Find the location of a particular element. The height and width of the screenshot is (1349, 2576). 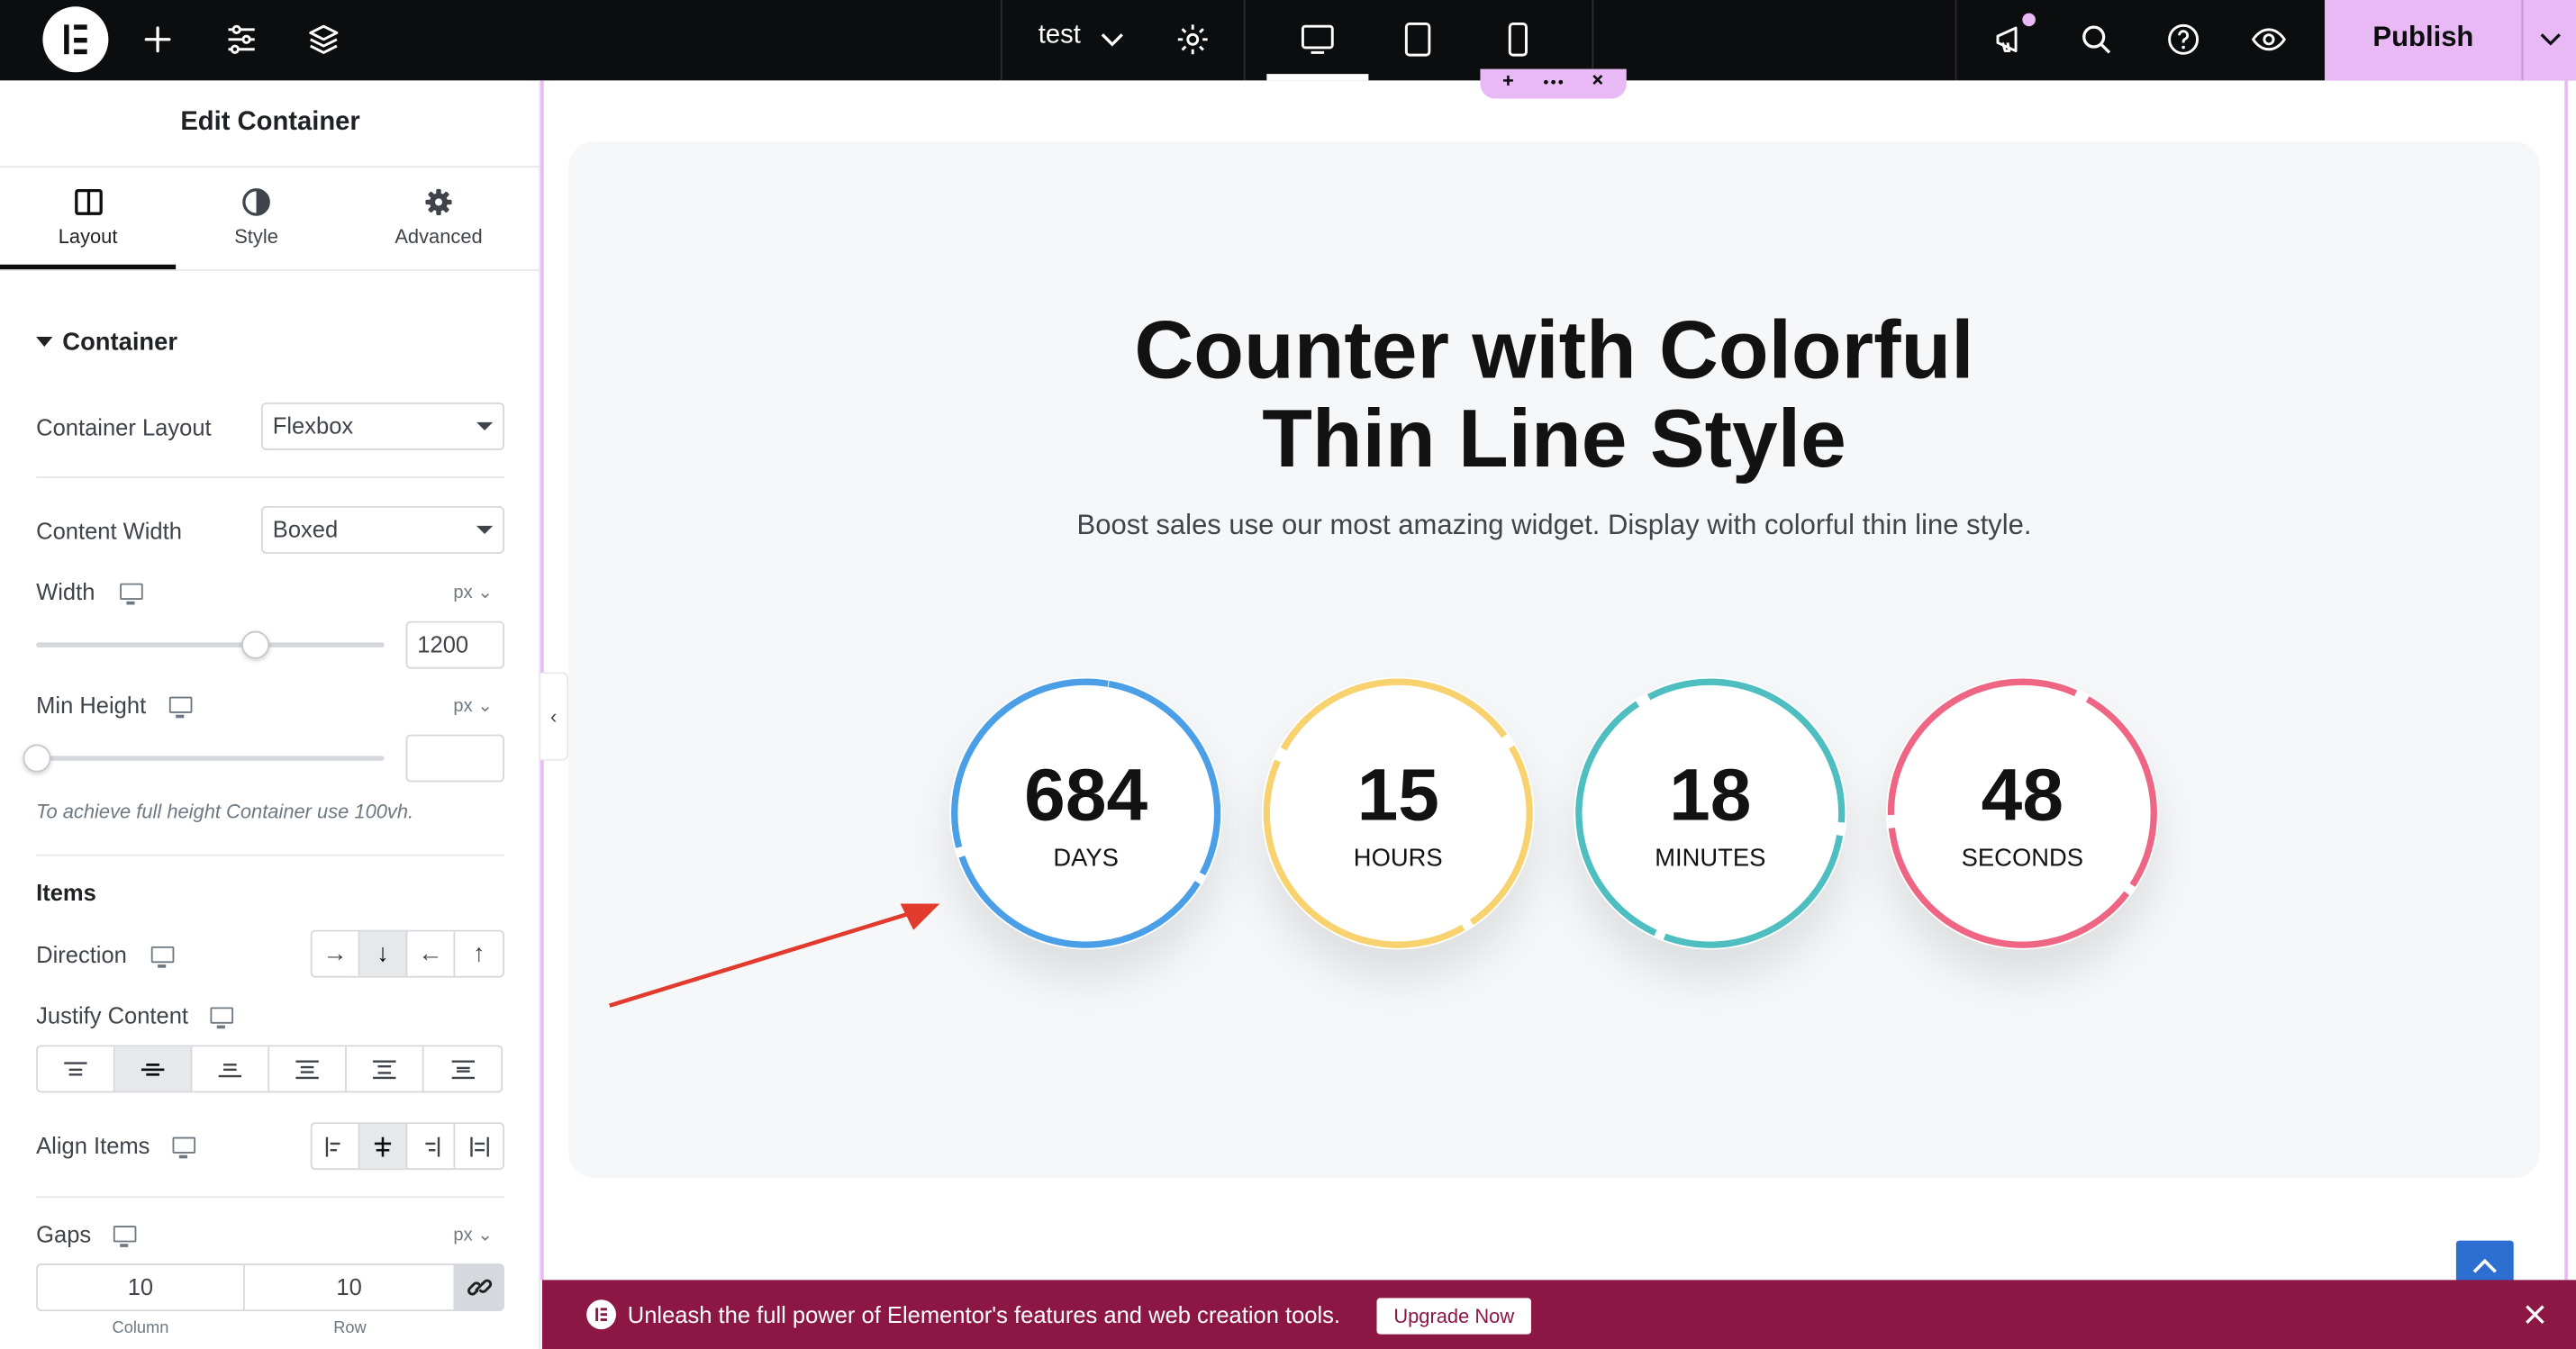

section-headline: Counter with Colorful Thin Line Style is located at coordinates (1554, 394).